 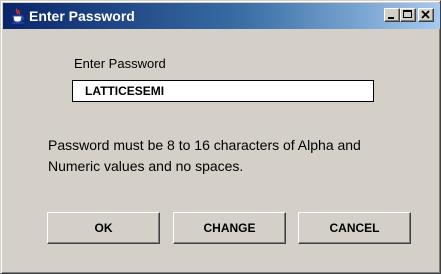 I want to click on minimize-button, so click(x=392, y=15).